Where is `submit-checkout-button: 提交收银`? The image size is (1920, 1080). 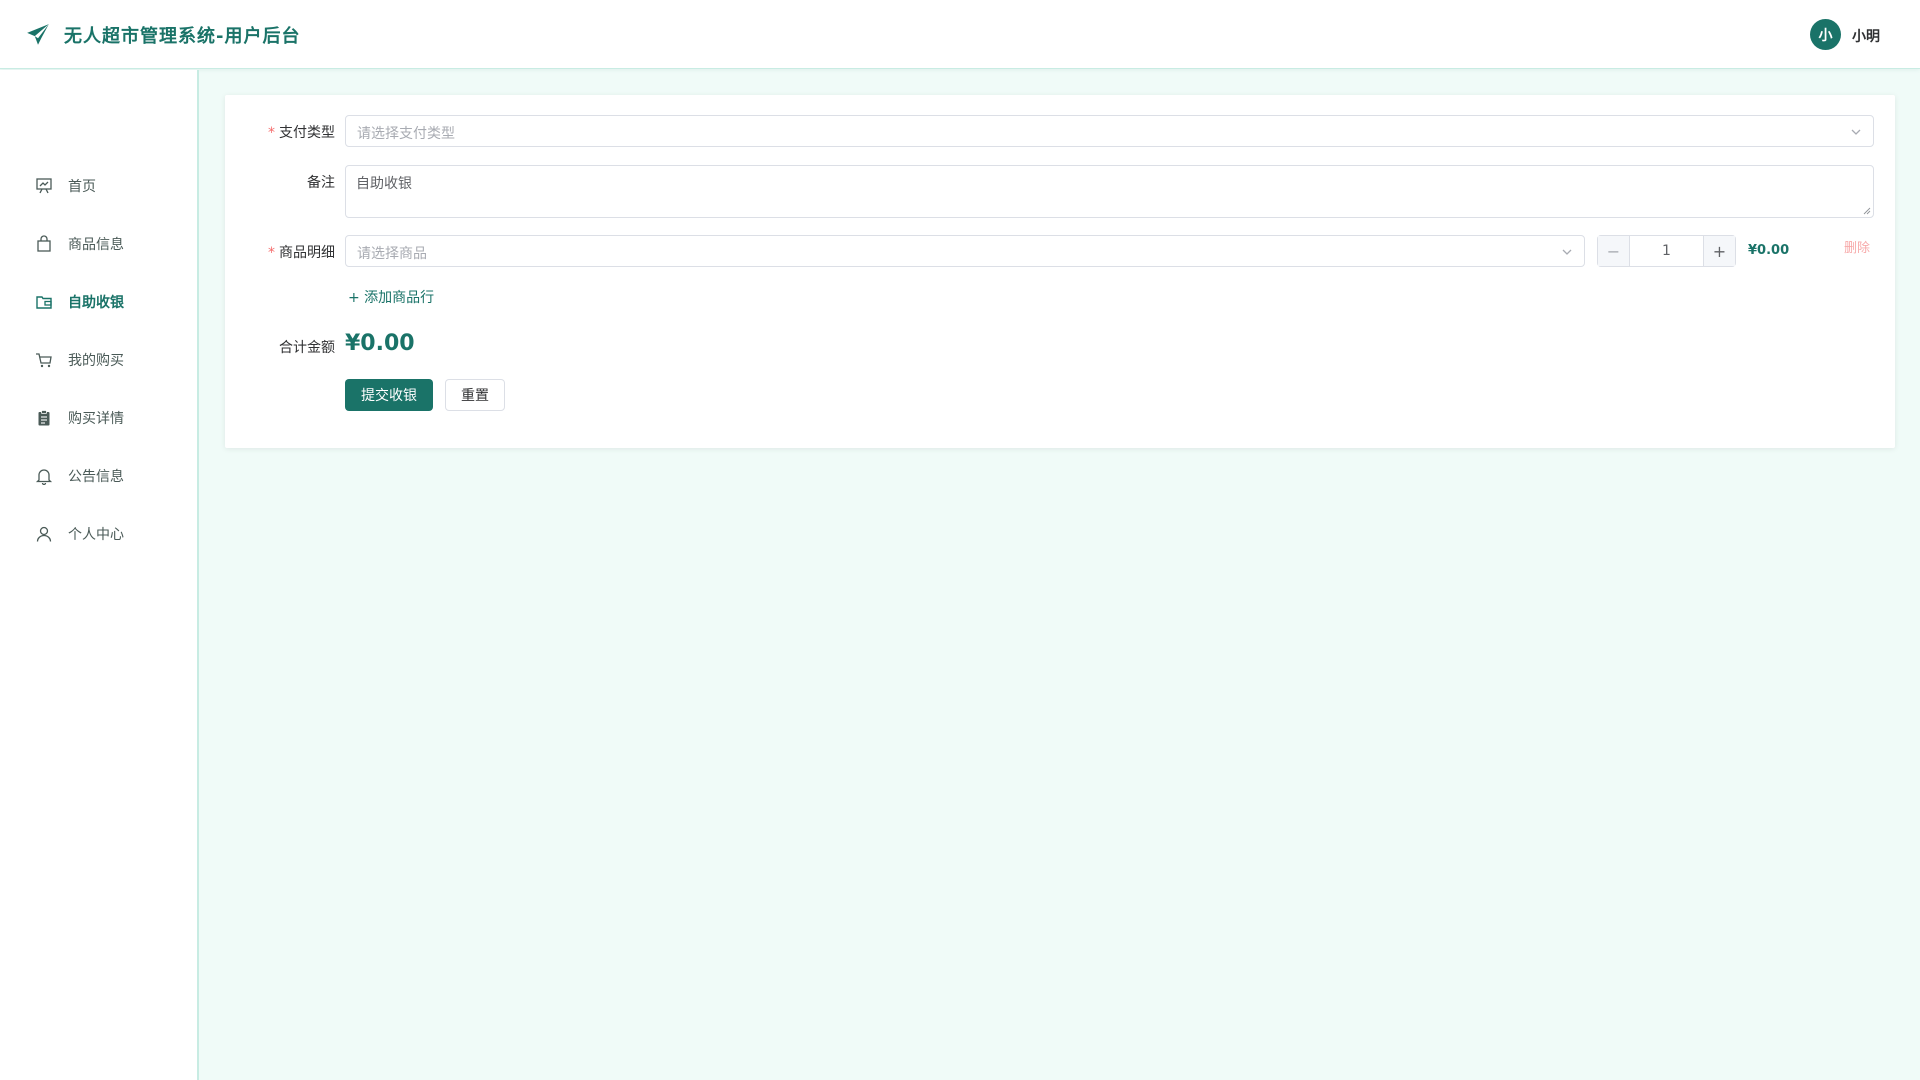 submit-checkout-button: 提交收银 is located at coordinates (389, 395).